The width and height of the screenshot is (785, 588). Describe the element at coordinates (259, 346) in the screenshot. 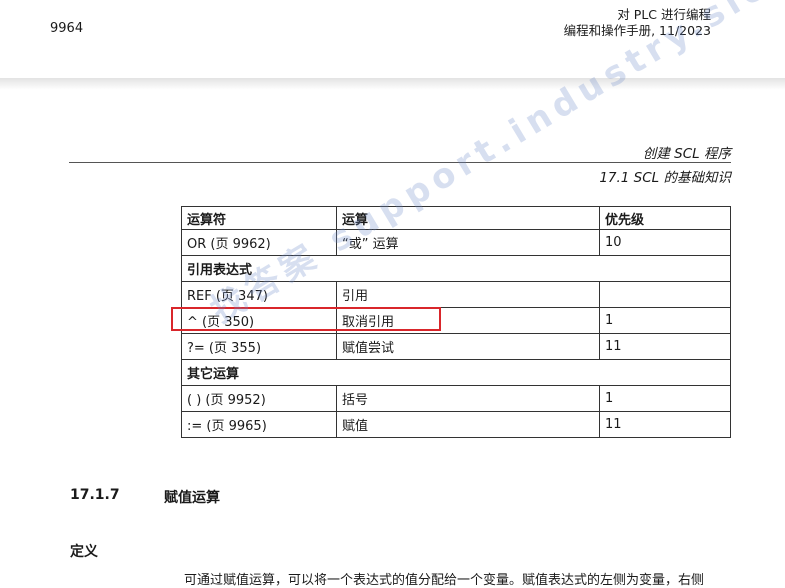

I see `table-cell: ?= (页 355)` at that location.